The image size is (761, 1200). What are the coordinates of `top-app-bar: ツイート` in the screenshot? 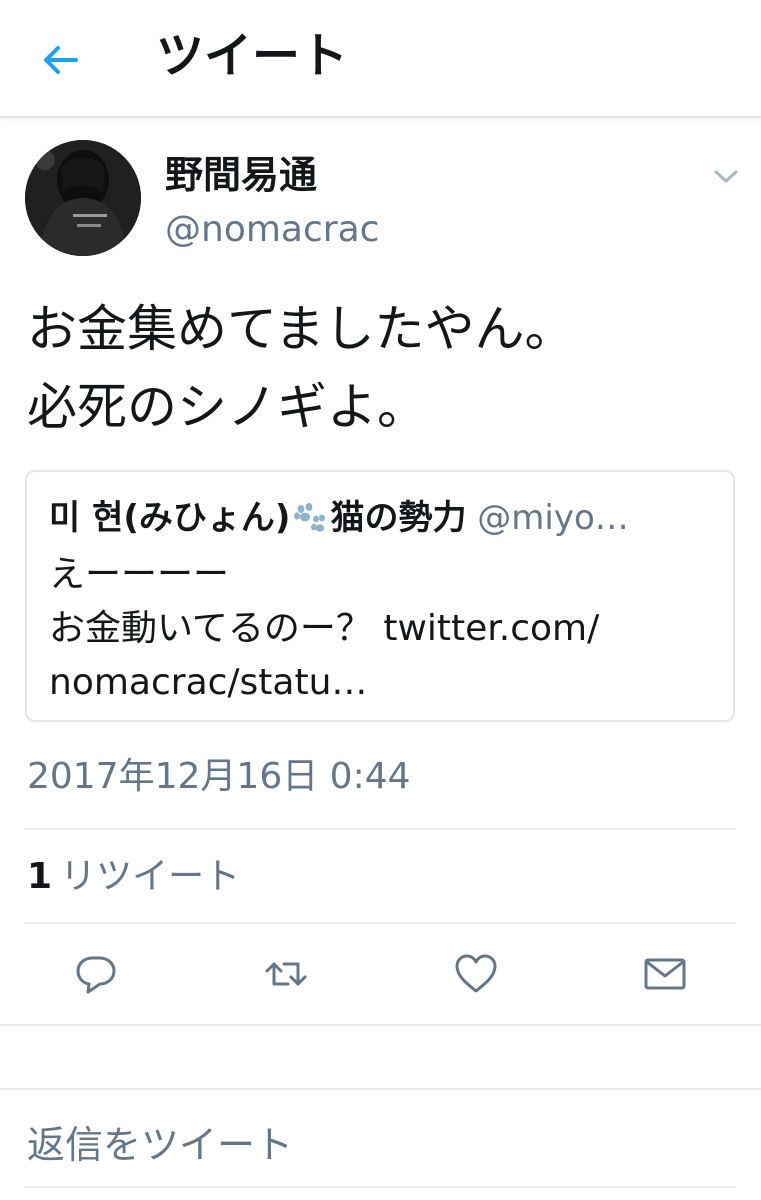 It's located at (380, 59).